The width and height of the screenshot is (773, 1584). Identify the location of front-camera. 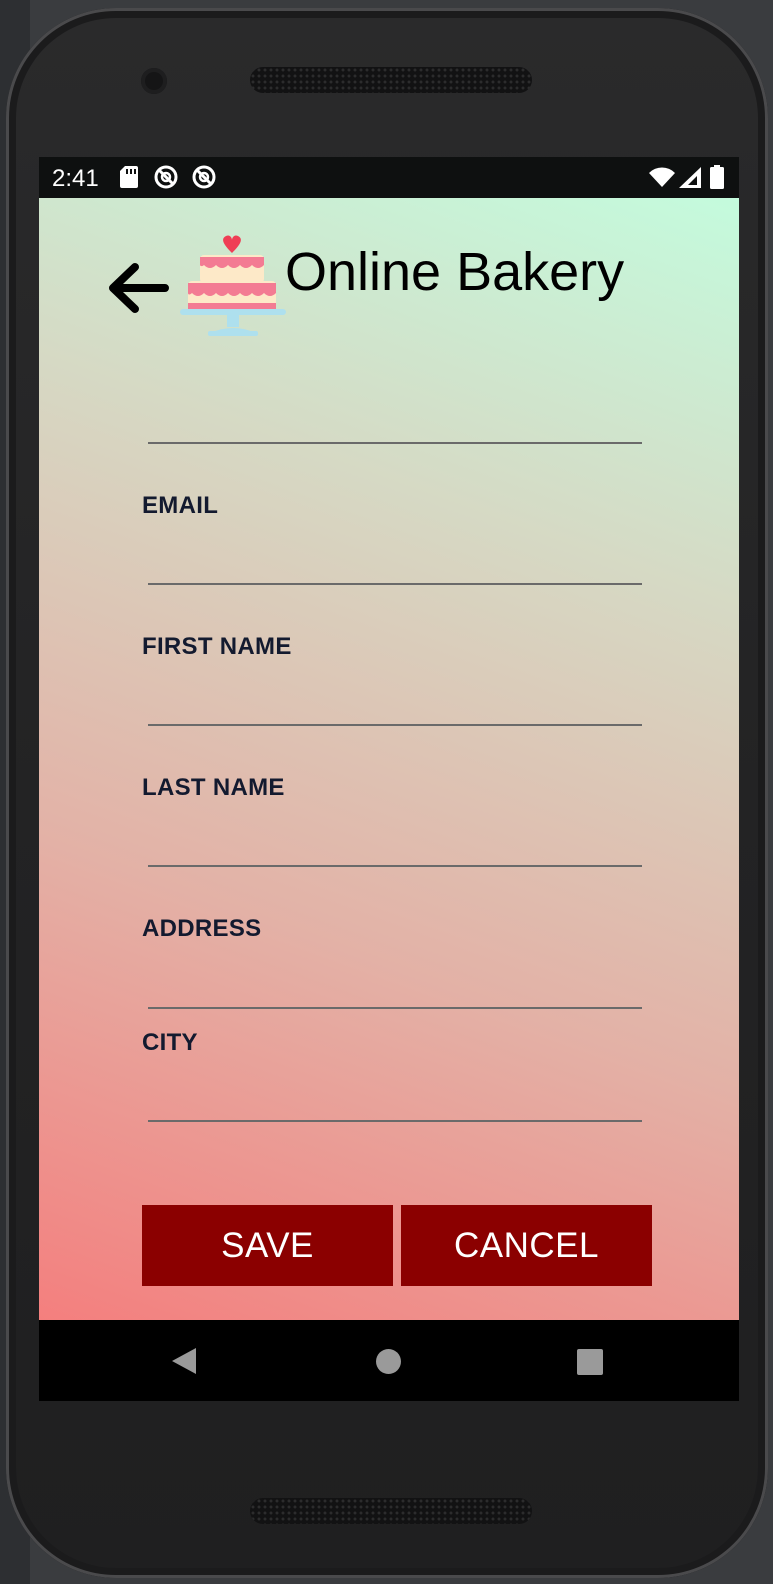
(154, 81).